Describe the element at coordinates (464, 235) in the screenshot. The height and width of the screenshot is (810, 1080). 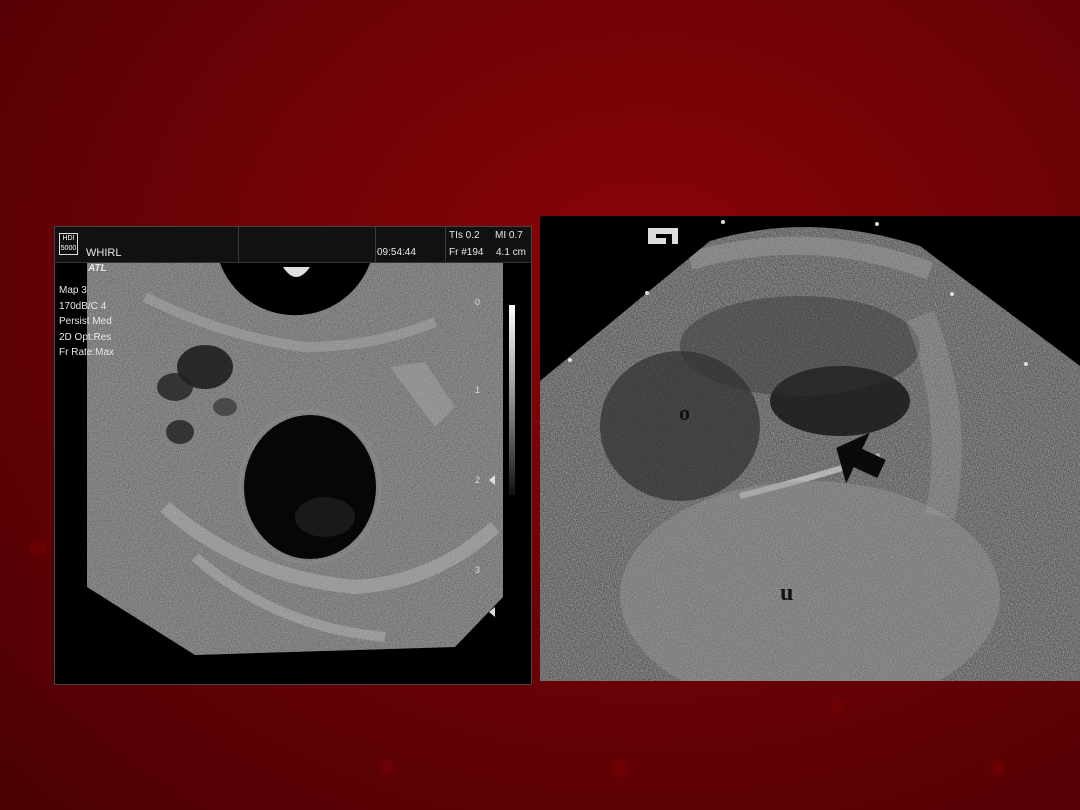
I see `tis-readout: TIs 0.2` at that location.